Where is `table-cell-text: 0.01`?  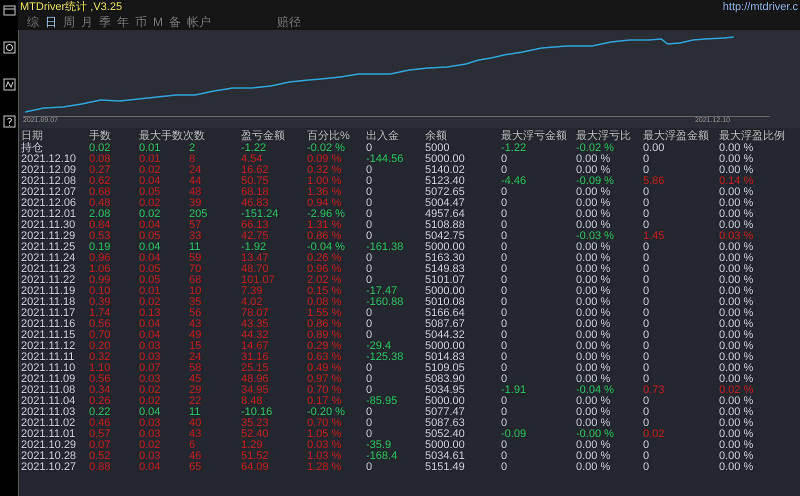 table-cell-text: 0.01 is located at coordinates (150, 291).